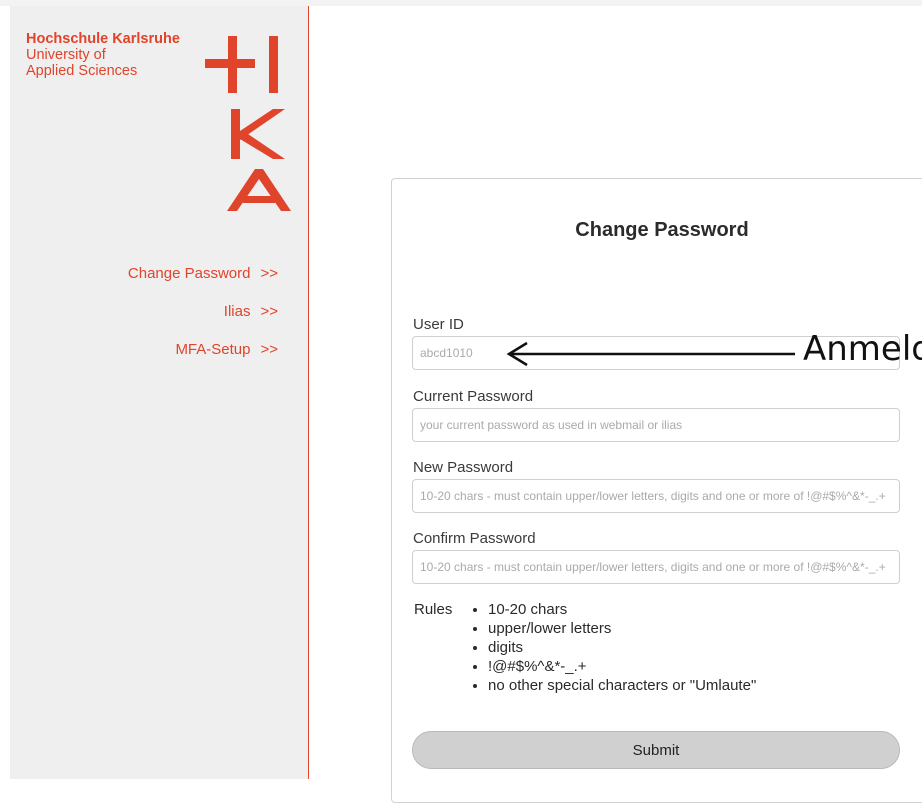  Describe the element at coordinates (433, 609) in the screenshot. I see `rules-label: Rules` at that location.